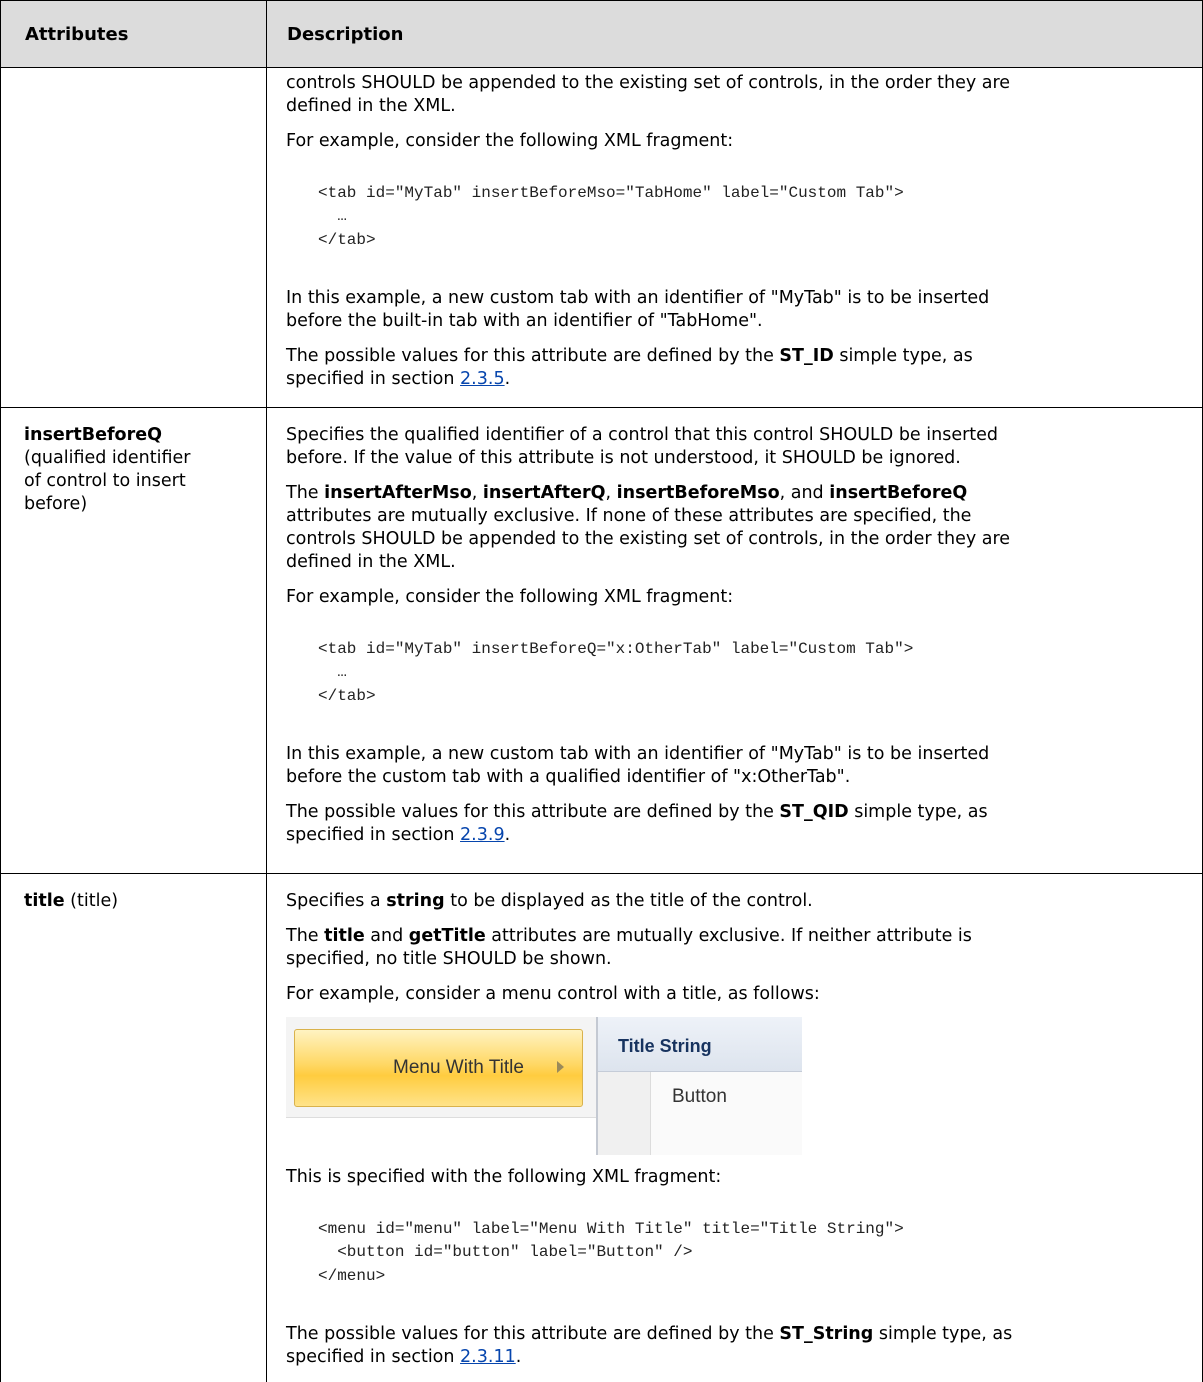  Describe the element at coordinates (386, 936) in the screenshot. I see `text: and` at that location.